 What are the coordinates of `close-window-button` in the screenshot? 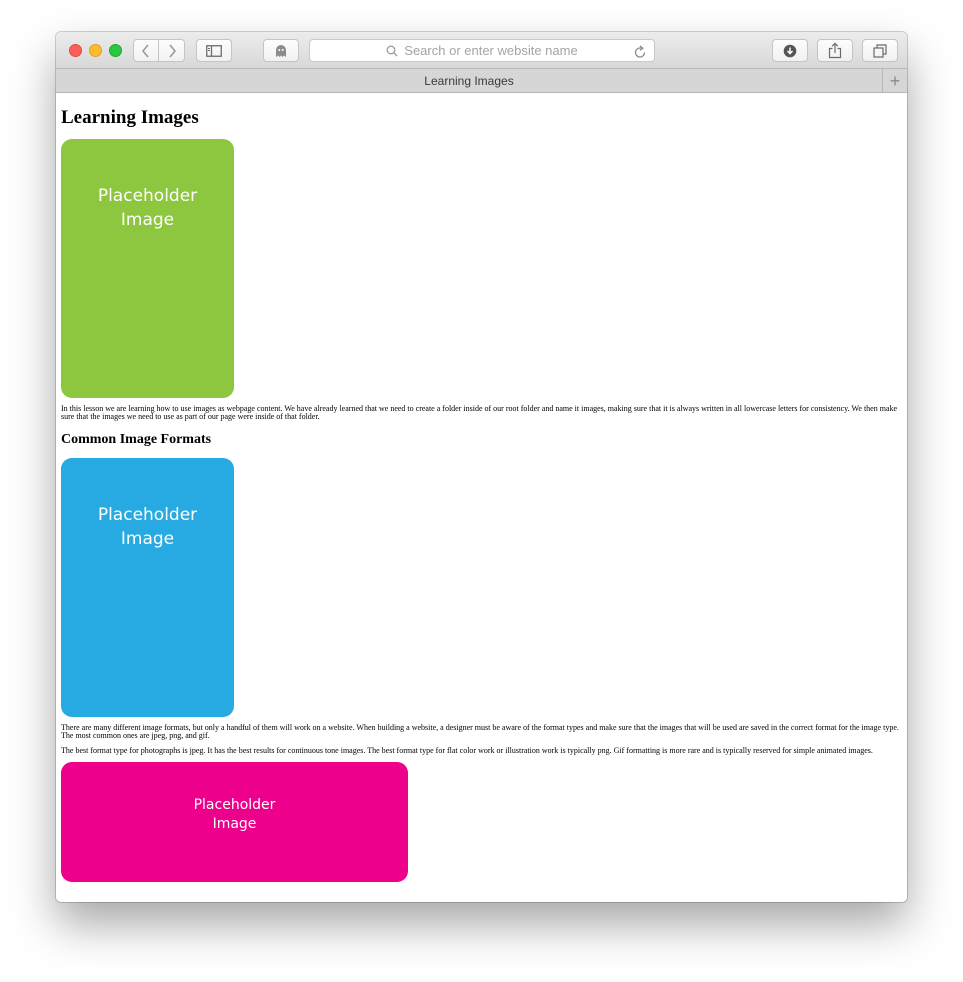 It's located at (75, 50).